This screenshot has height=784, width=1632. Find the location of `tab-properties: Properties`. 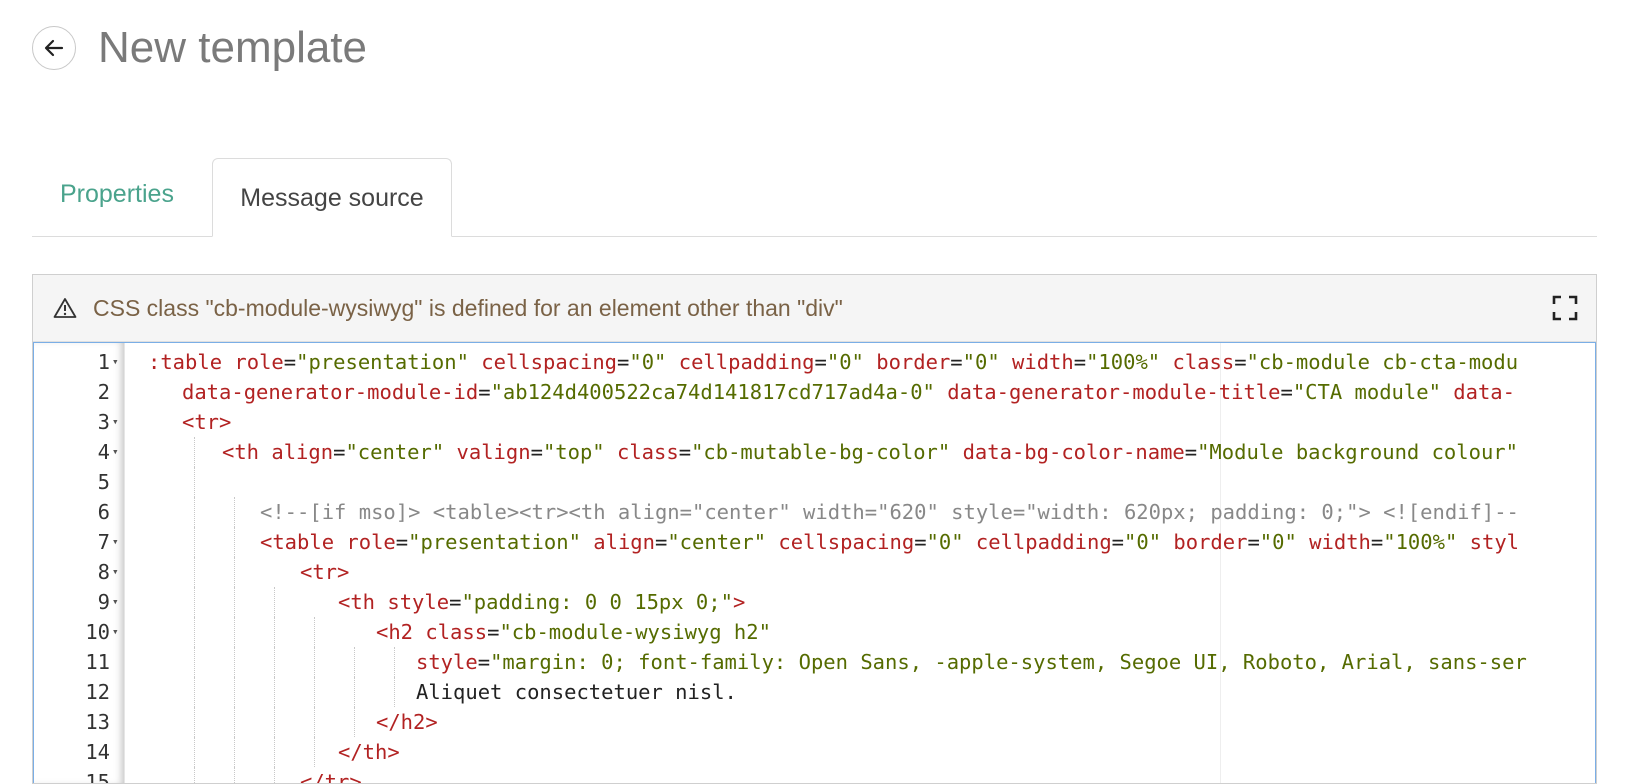

tab-properties: Properties is located at coordinates (117, 197).